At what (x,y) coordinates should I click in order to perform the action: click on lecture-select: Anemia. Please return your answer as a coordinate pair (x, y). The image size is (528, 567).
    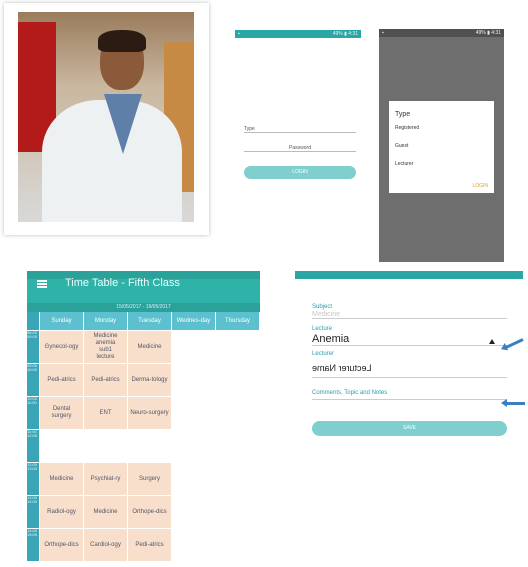
    Looking at the image, I should click on (409, 339).